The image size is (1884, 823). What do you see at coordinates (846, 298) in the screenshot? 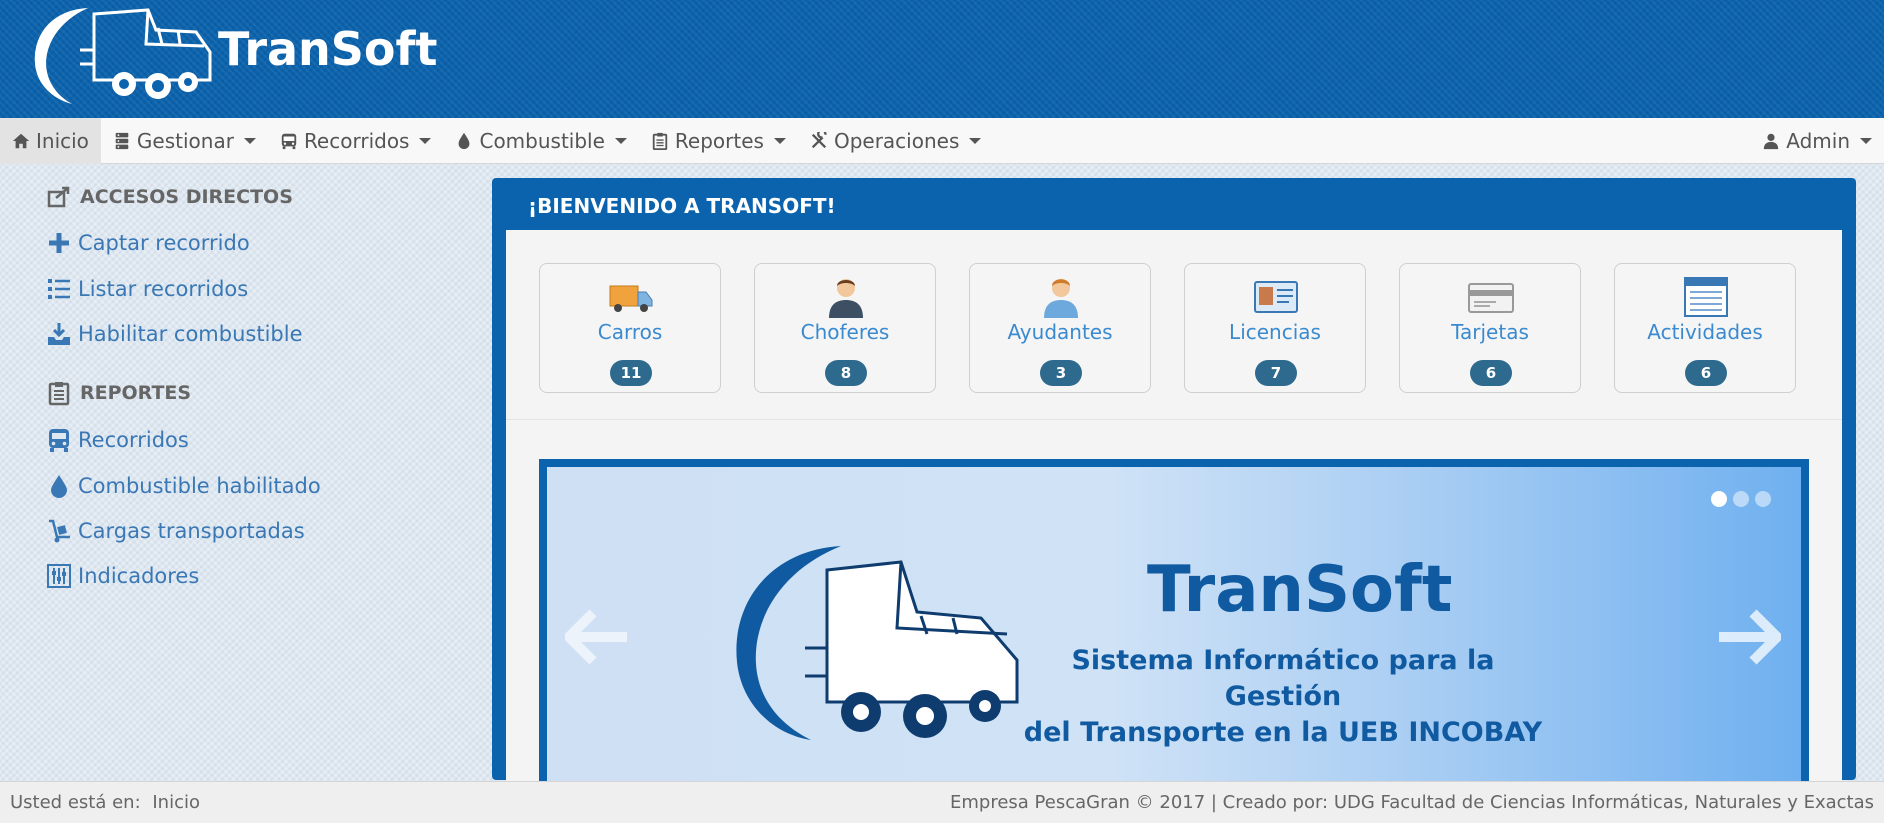
I see `driver-icon` at bounding box center [846, 298].